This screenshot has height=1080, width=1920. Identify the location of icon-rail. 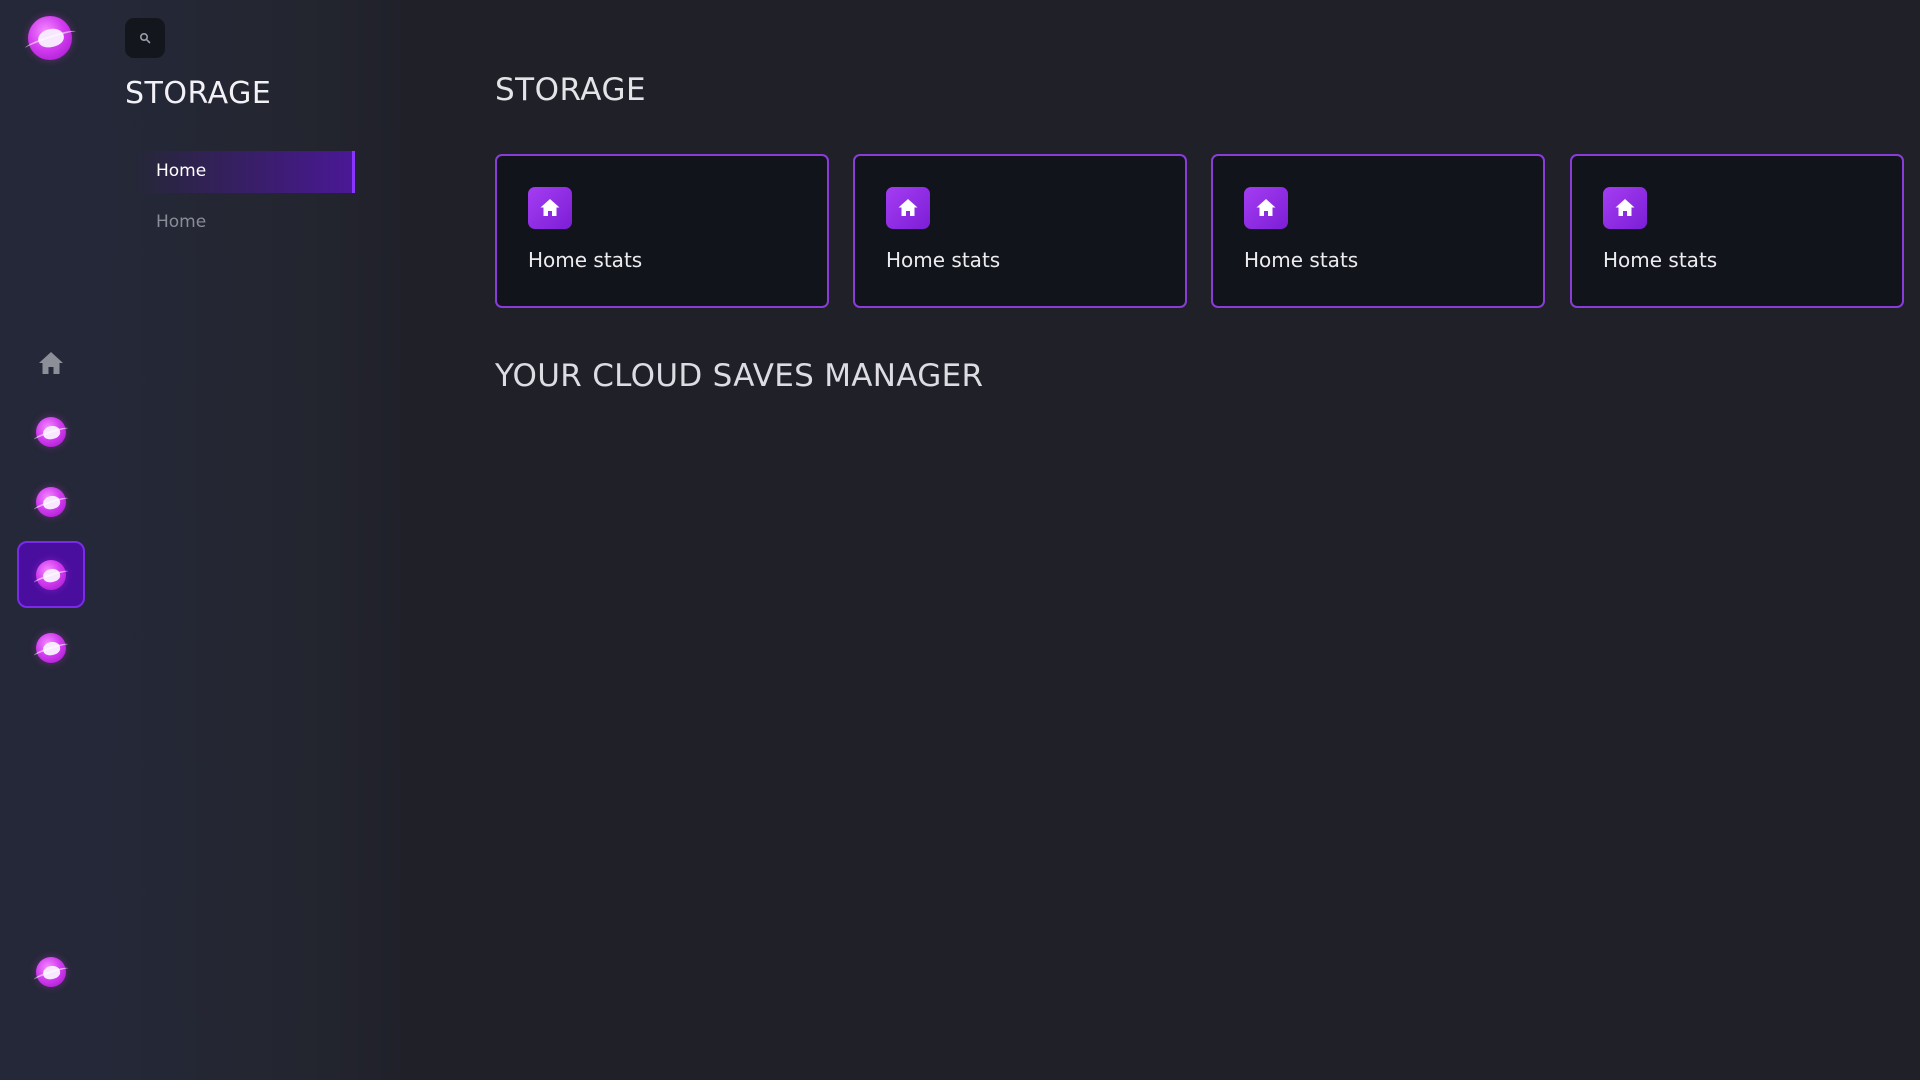
(50, 540).